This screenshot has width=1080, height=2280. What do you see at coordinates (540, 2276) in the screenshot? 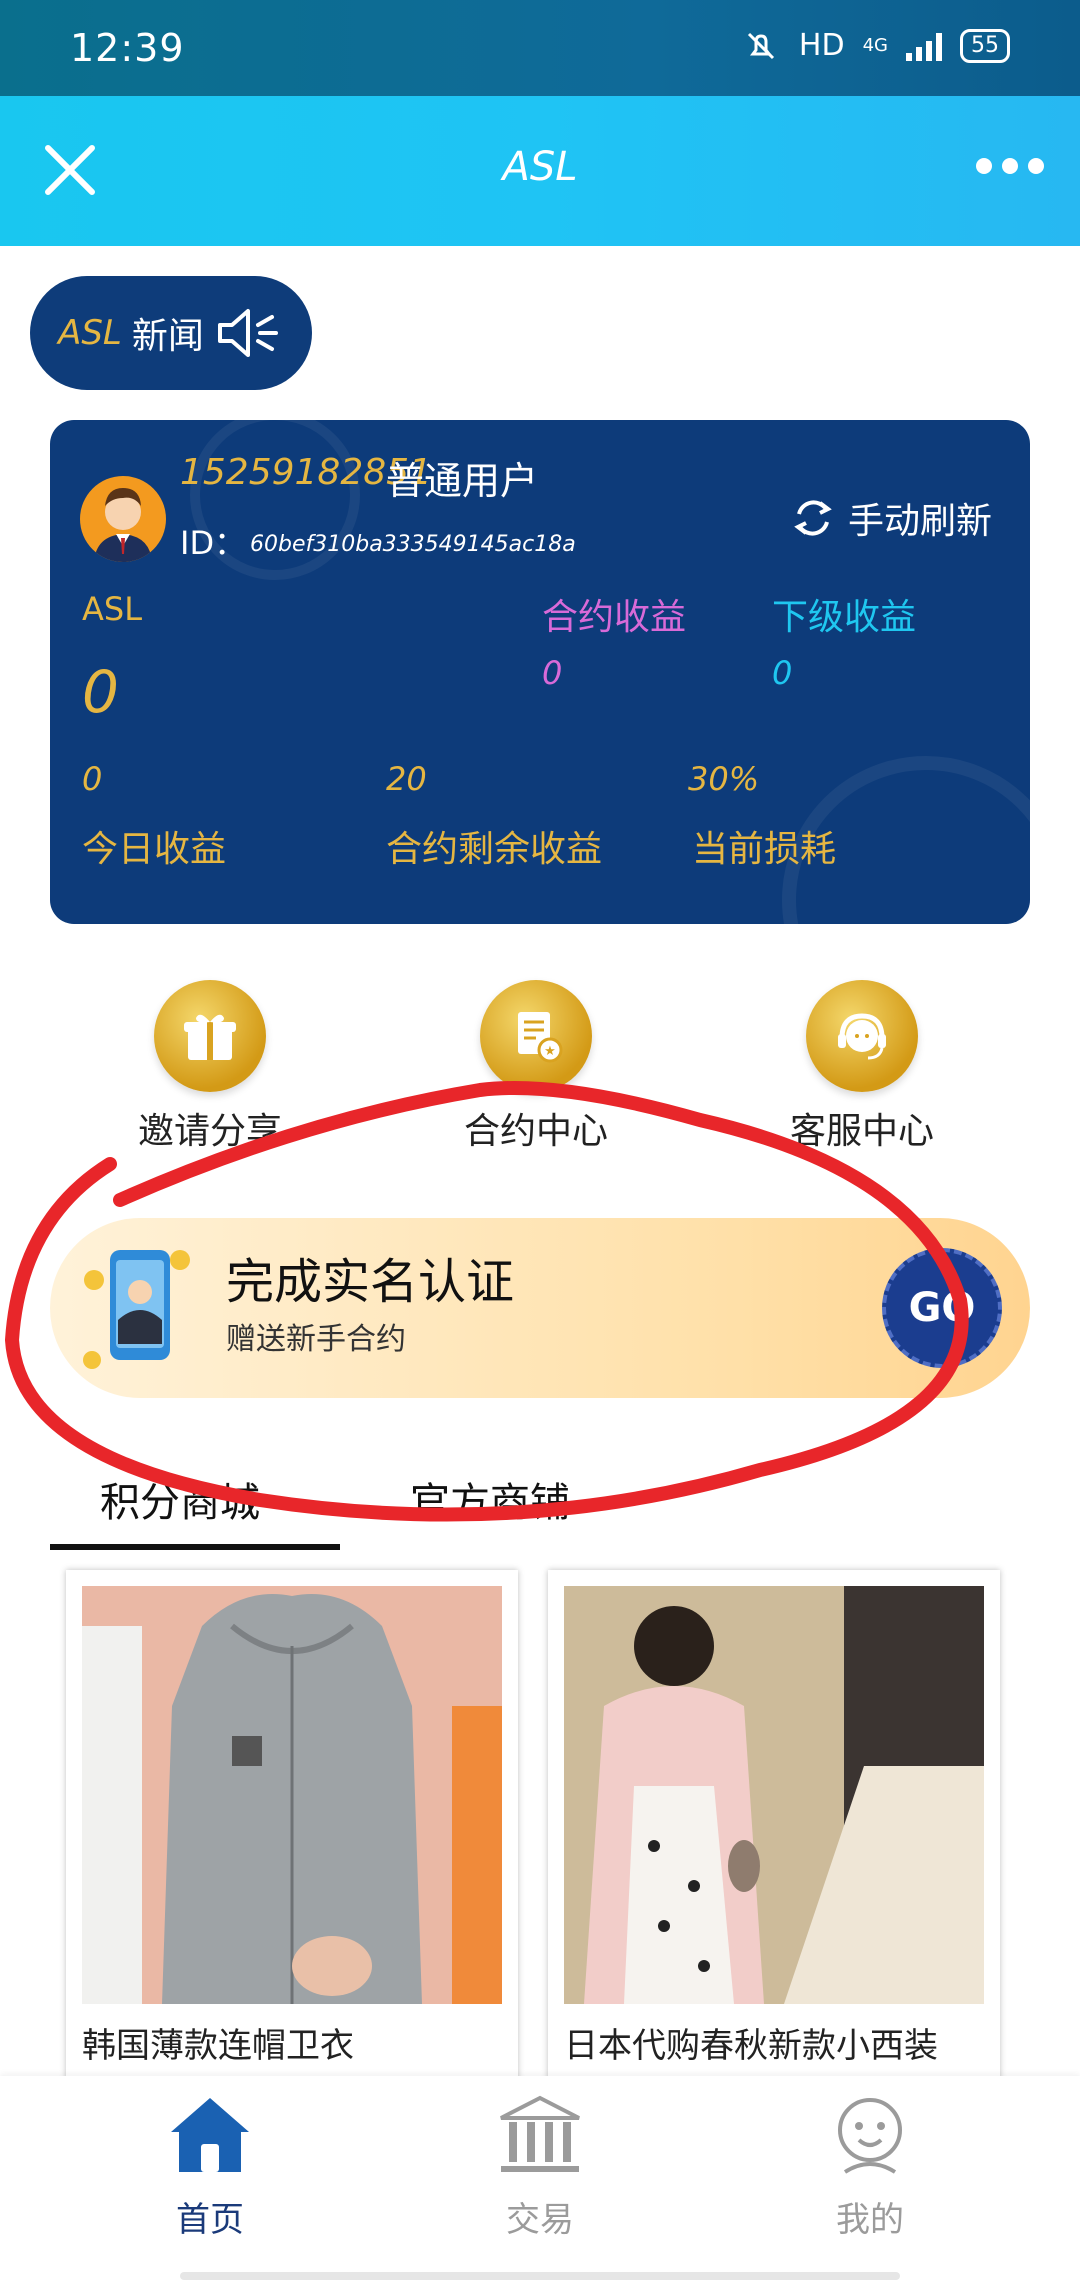
I see `home-indicator` at bounding box center [540, 2276].